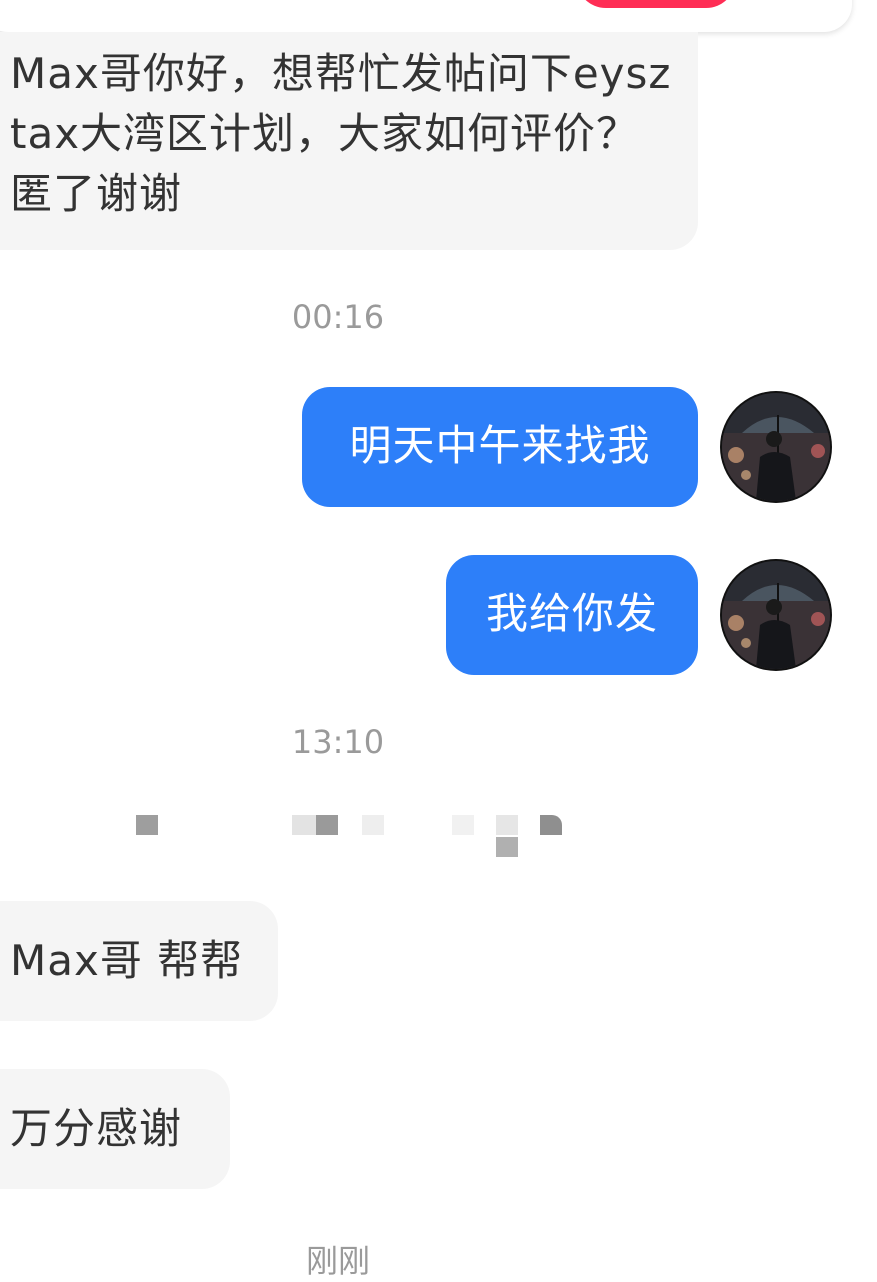  What do you see at coordinates (338, 742) in the screenshot?
I see `timestamp: 13:10` at bounding box center [338, 742].